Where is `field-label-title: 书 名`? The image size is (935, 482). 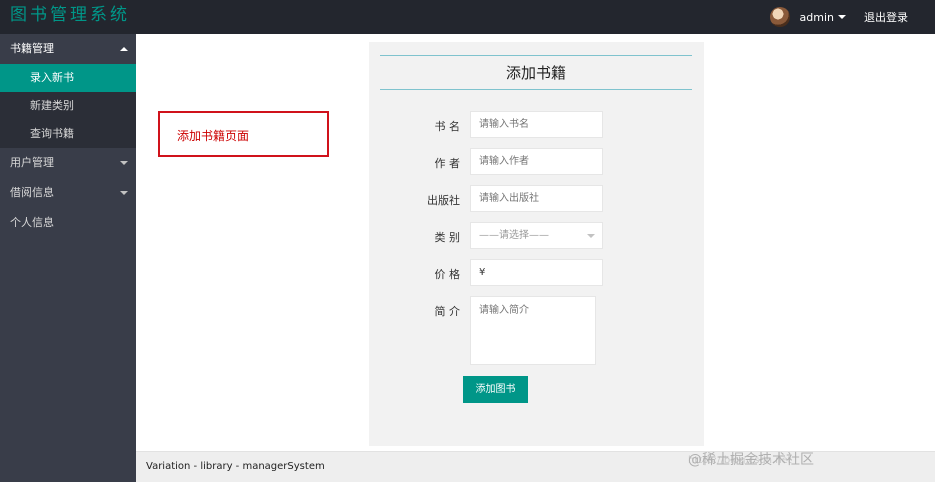
field-label-title: 书 名 is located at coordinates (447, 126).